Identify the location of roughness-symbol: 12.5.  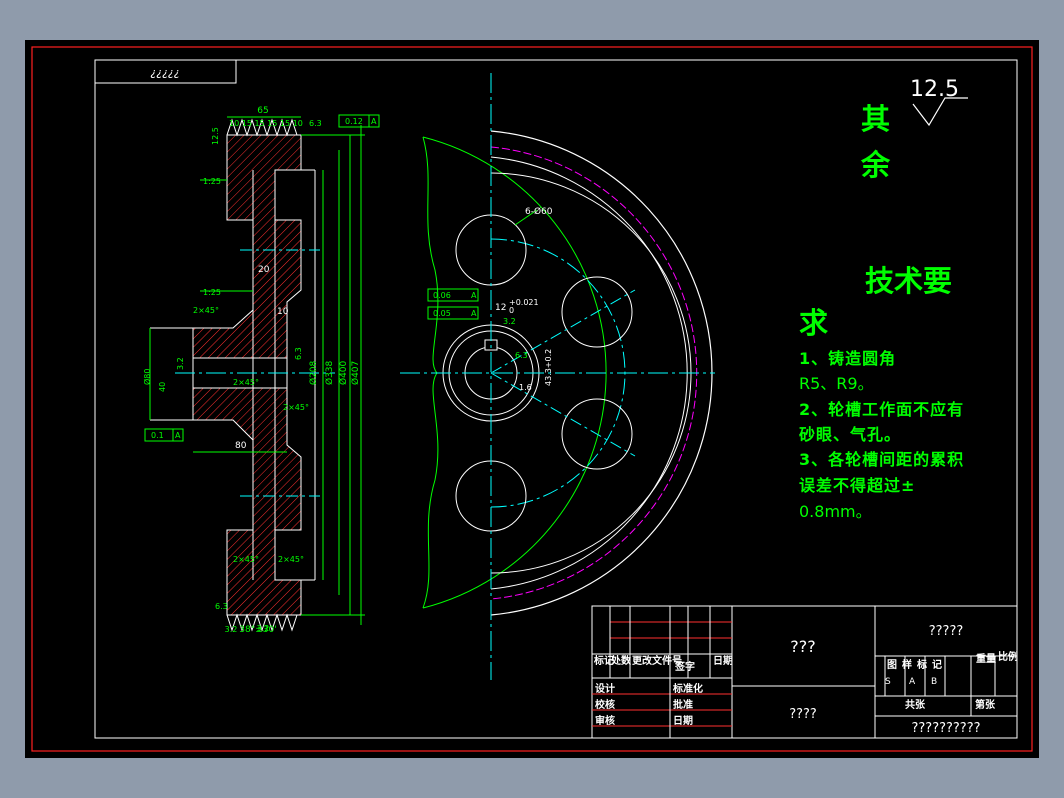
(939, 102).